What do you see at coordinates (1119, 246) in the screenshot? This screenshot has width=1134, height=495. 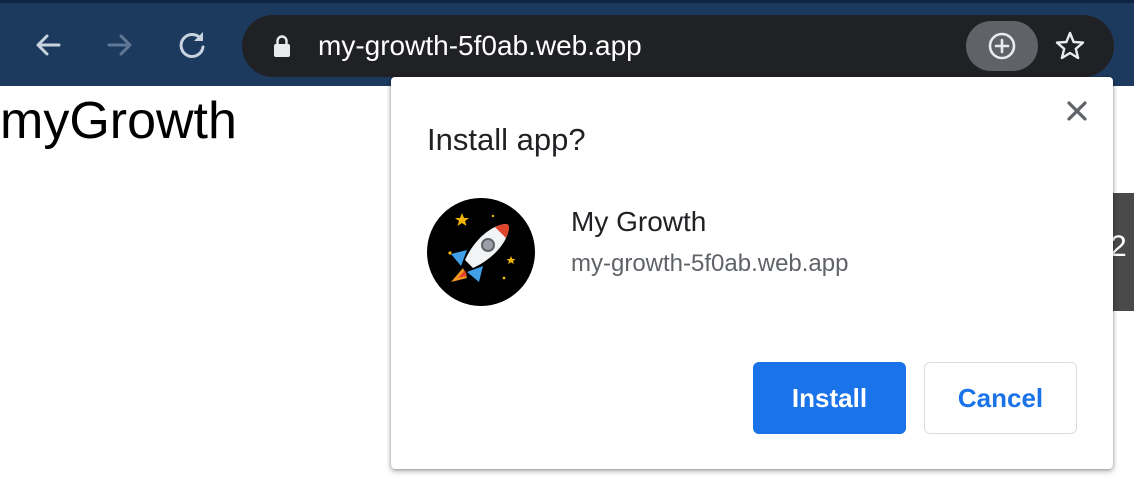 I see `side-tab-label: 2` at bounding box center [1119, 246].